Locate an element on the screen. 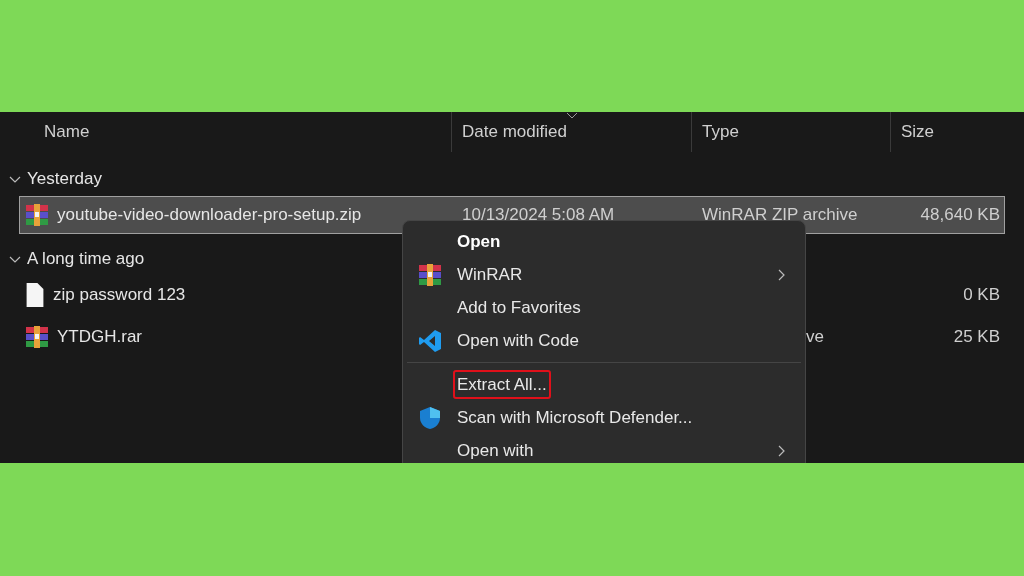  column-header: Date modified is located at coordinates (514, 132).